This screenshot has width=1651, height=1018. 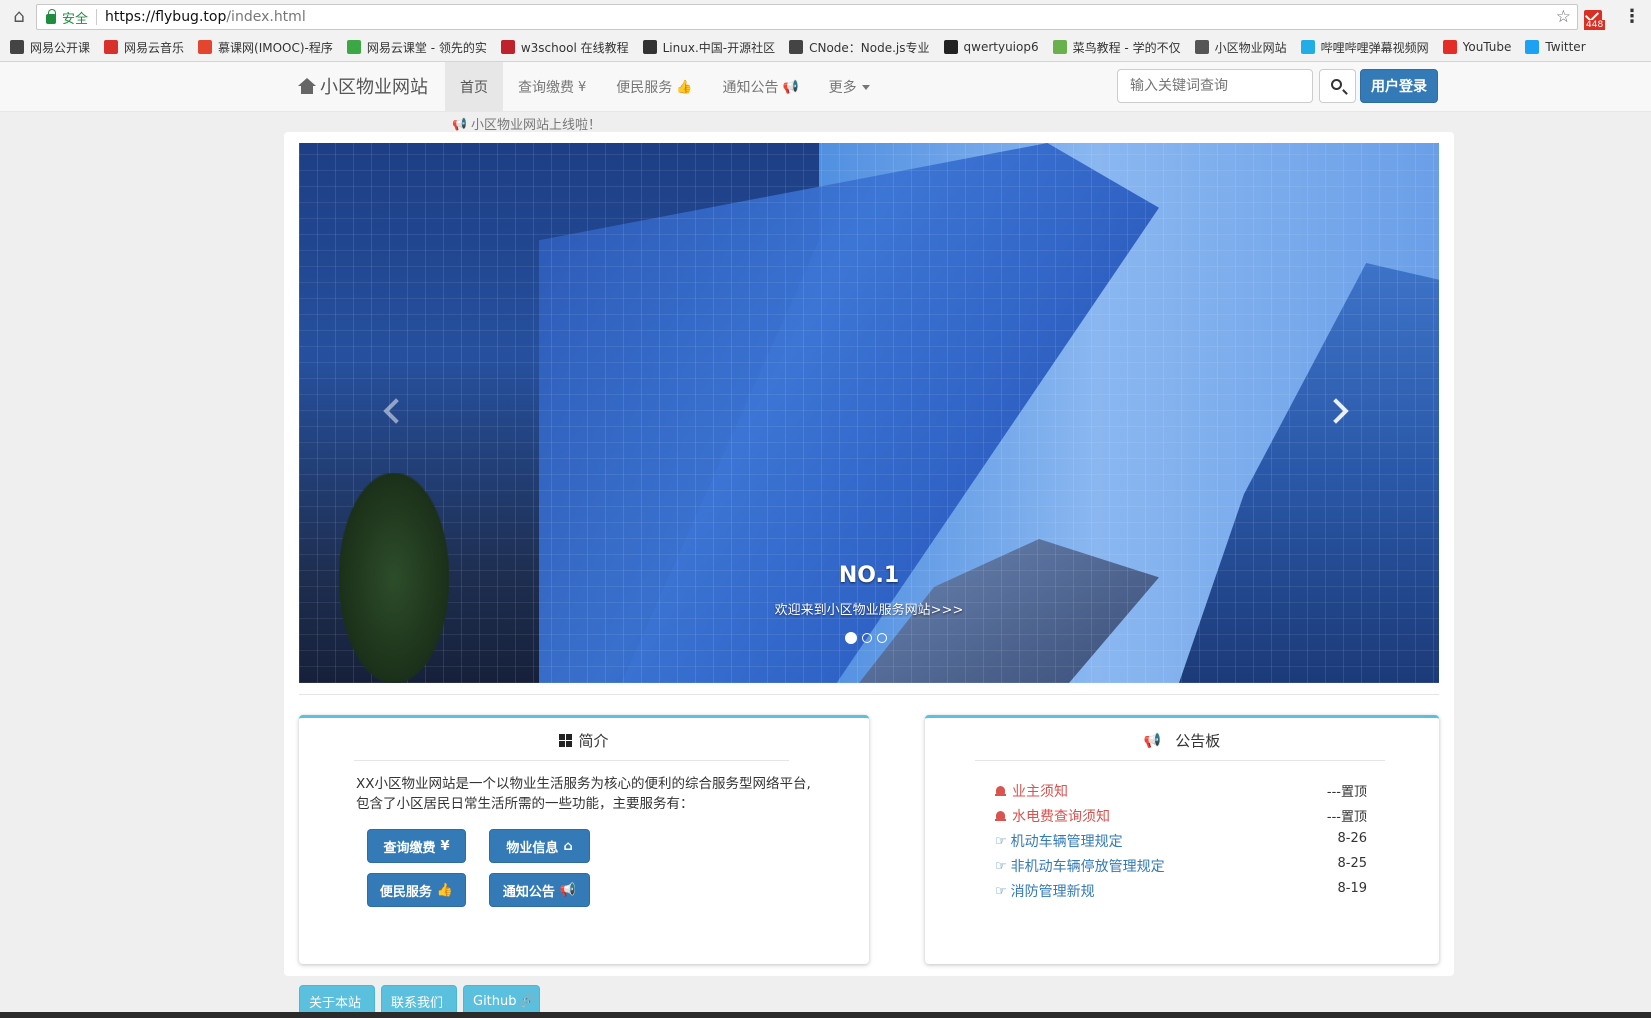 I want to click on board-divider, so click(x=1180, y=760).